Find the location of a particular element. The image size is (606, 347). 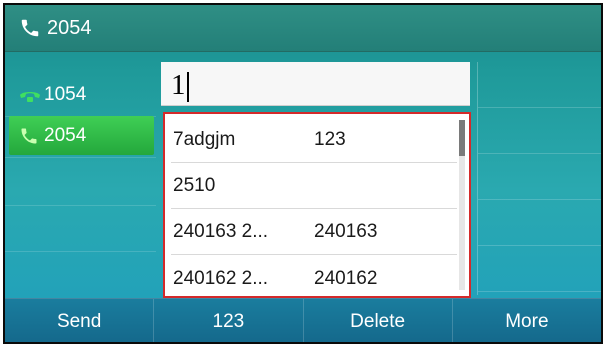

title-bar: 2054 is located at coordinates (303, 28).